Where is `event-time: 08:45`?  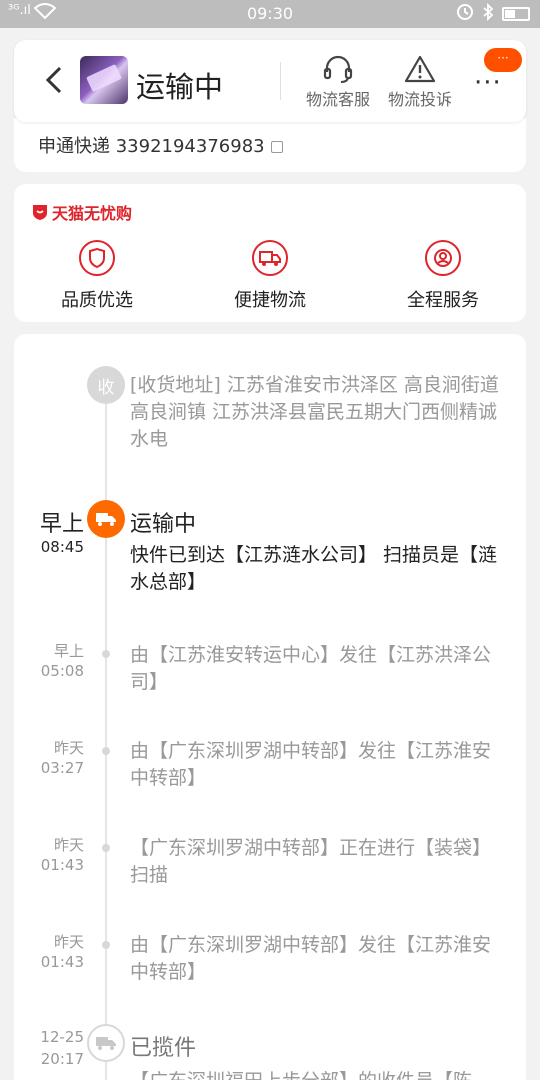
event-time: 08:45 is located at coordinates (62, 547).